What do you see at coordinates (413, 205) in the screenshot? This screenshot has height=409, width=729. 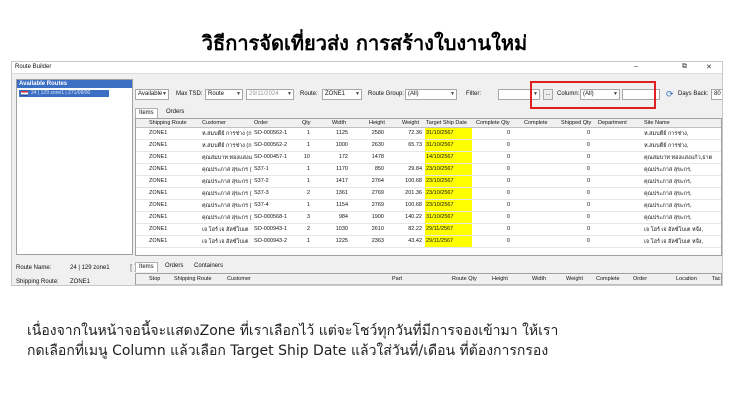 I see `table-cell: 100.68` at bounding box center [413, 205].